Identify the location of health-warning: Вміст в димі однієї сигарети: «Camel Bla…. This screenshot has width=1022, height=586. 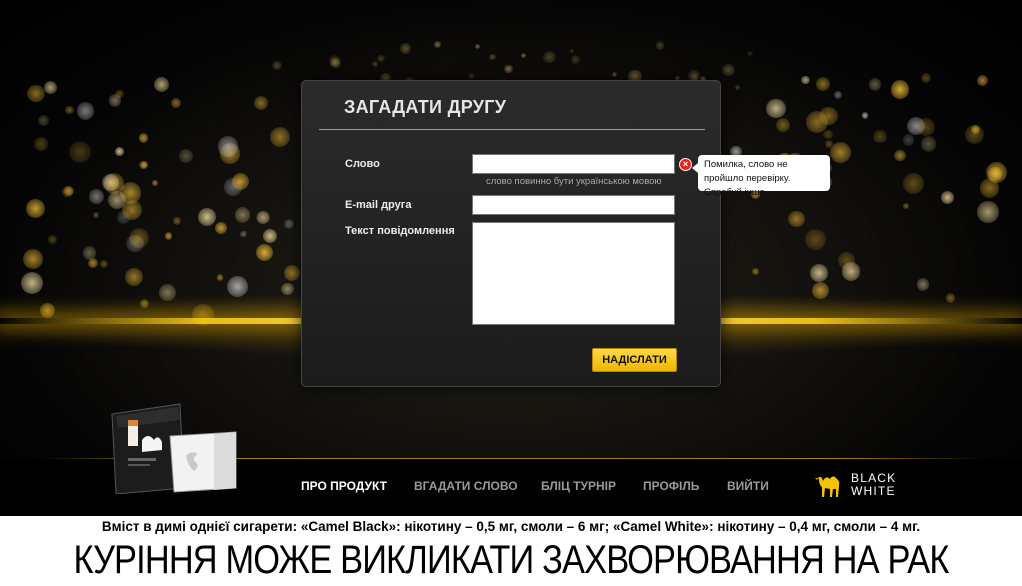
(511, 551).